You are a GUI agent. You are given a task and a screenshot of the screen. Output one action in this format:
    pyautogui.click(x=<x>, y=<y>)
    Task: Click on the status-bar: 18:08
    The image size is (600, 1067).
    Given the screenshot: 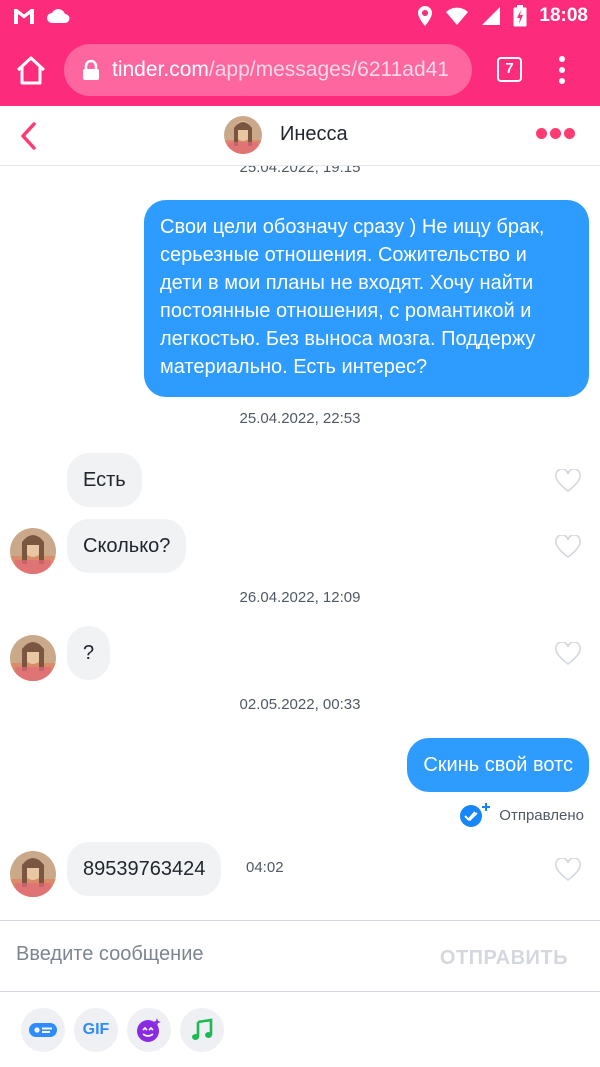 What is the action you would take?
    pyautogui.click(x=300, y=17)
    